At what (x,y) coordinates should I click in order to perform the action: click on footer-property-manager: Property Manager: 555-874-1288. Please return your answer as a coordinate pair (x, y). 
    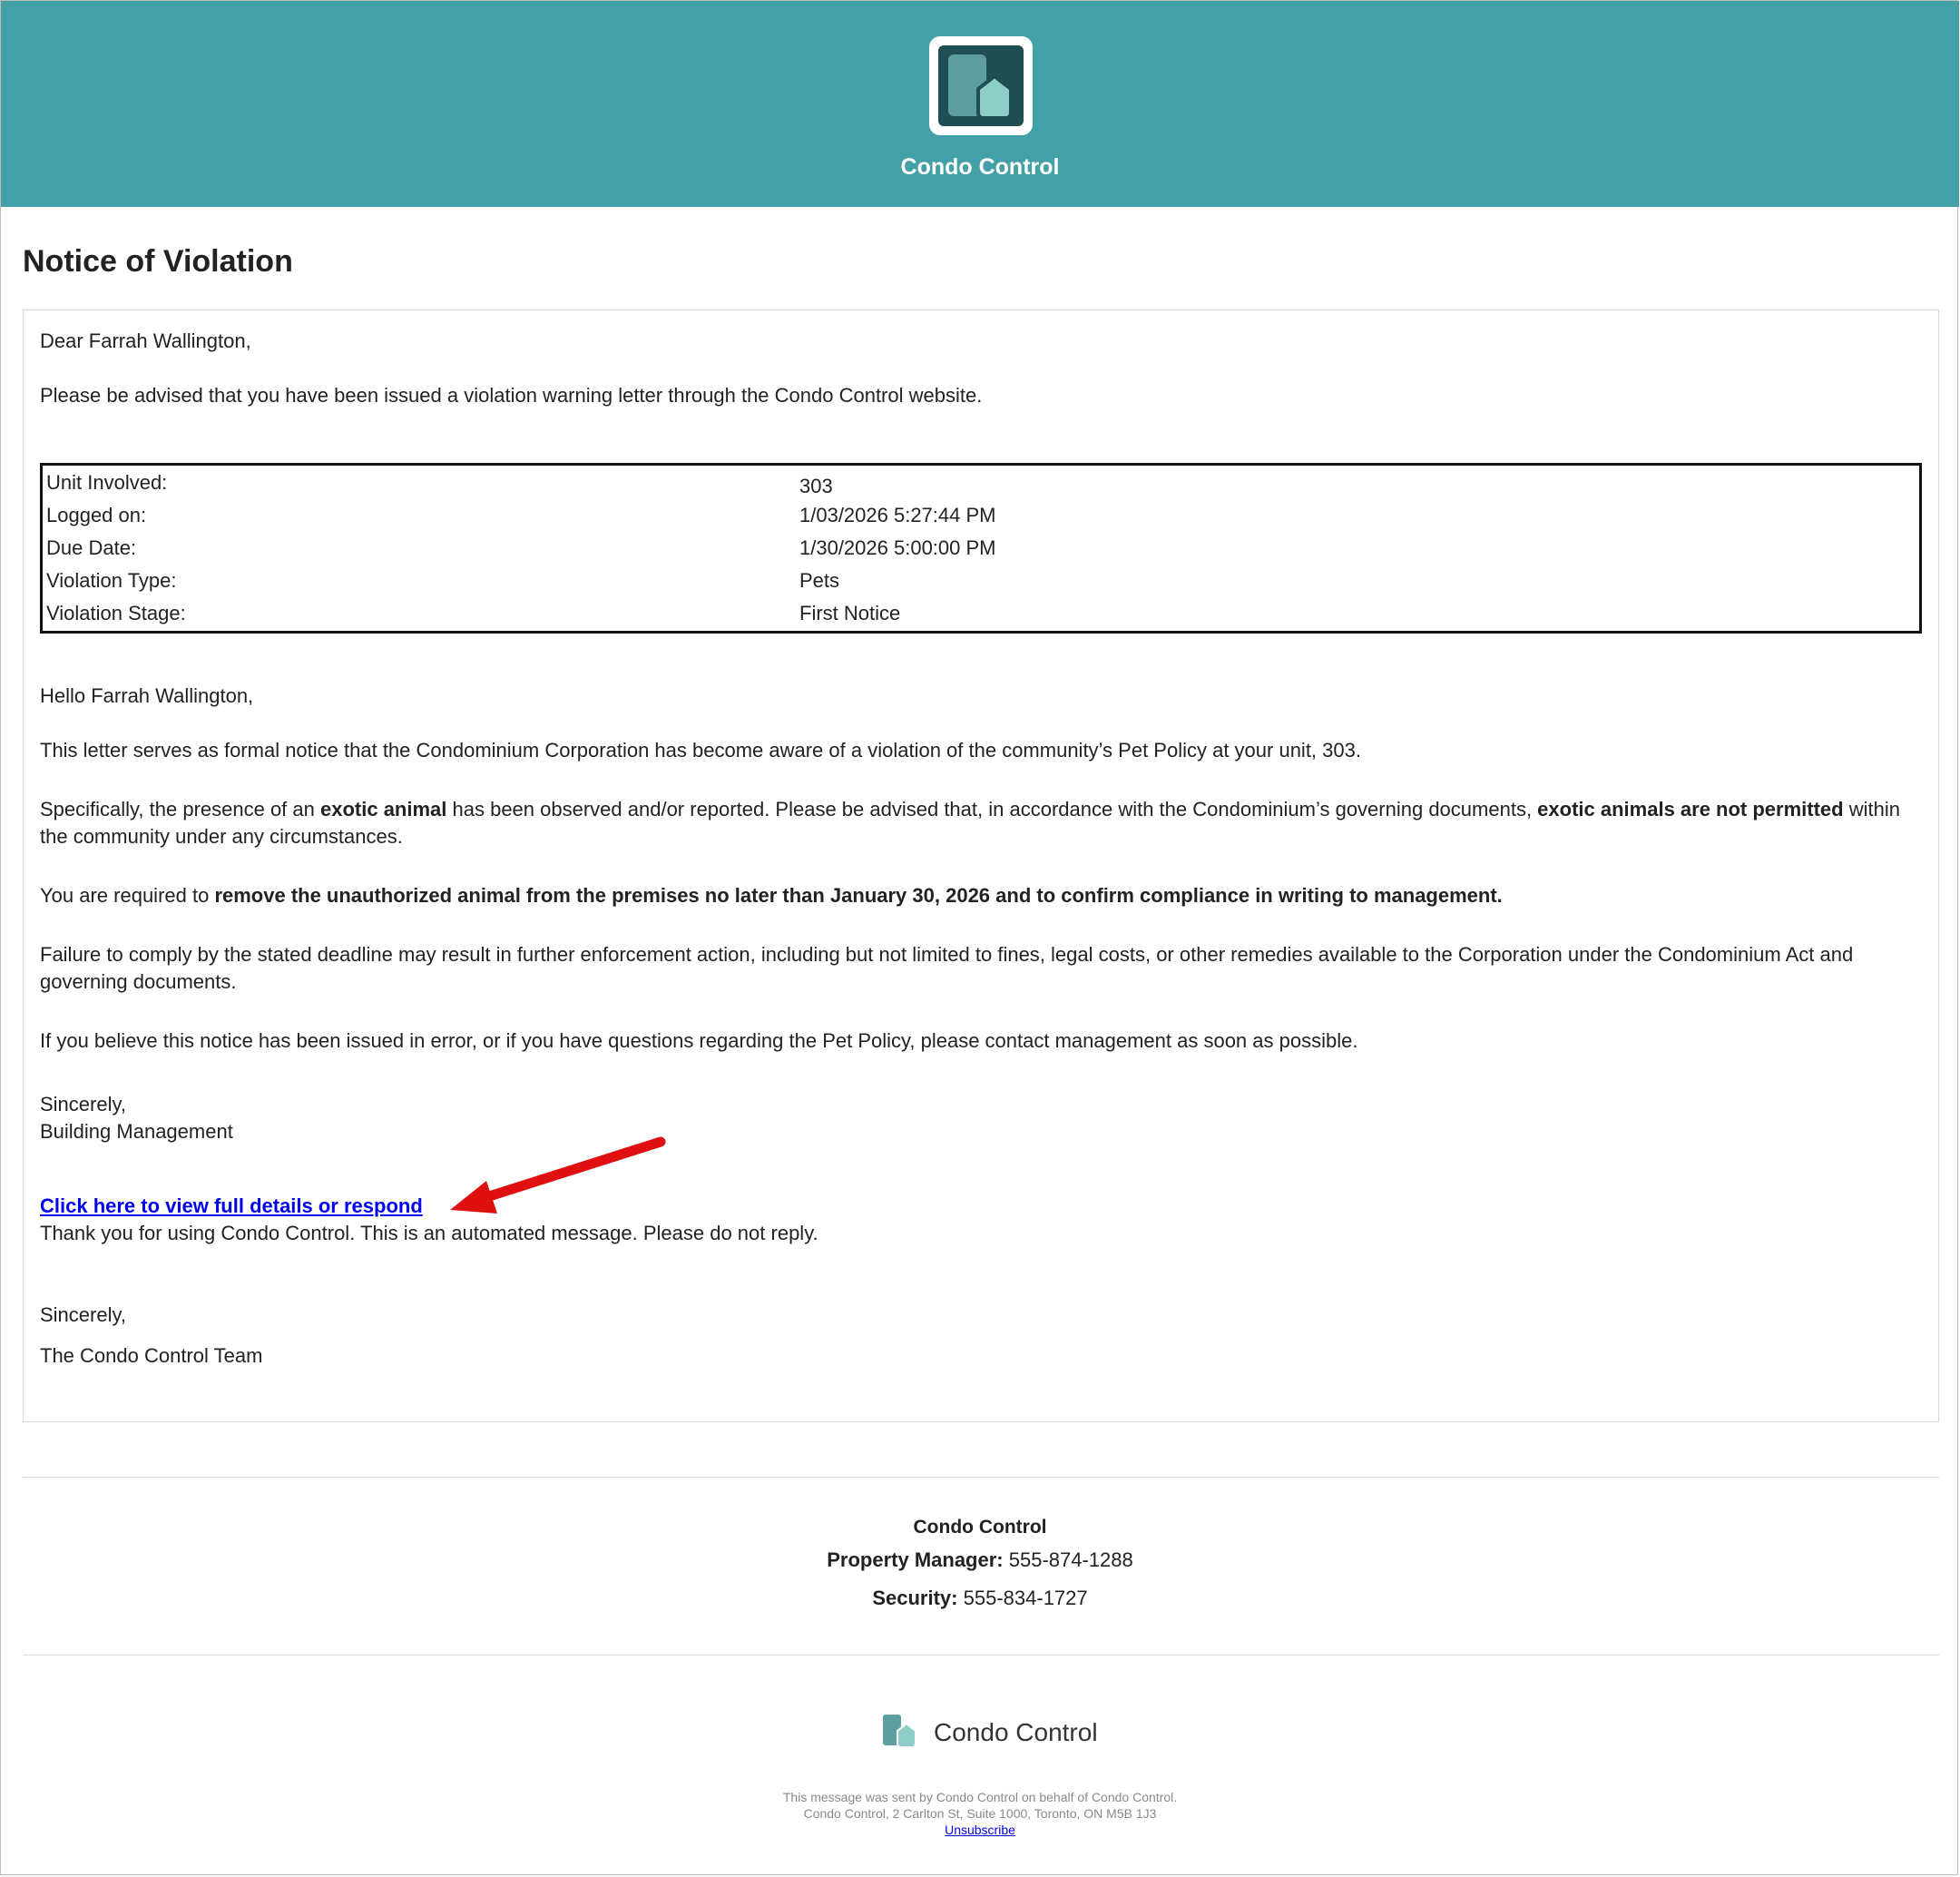
    Looking at the image, I should click on (980, 1559).